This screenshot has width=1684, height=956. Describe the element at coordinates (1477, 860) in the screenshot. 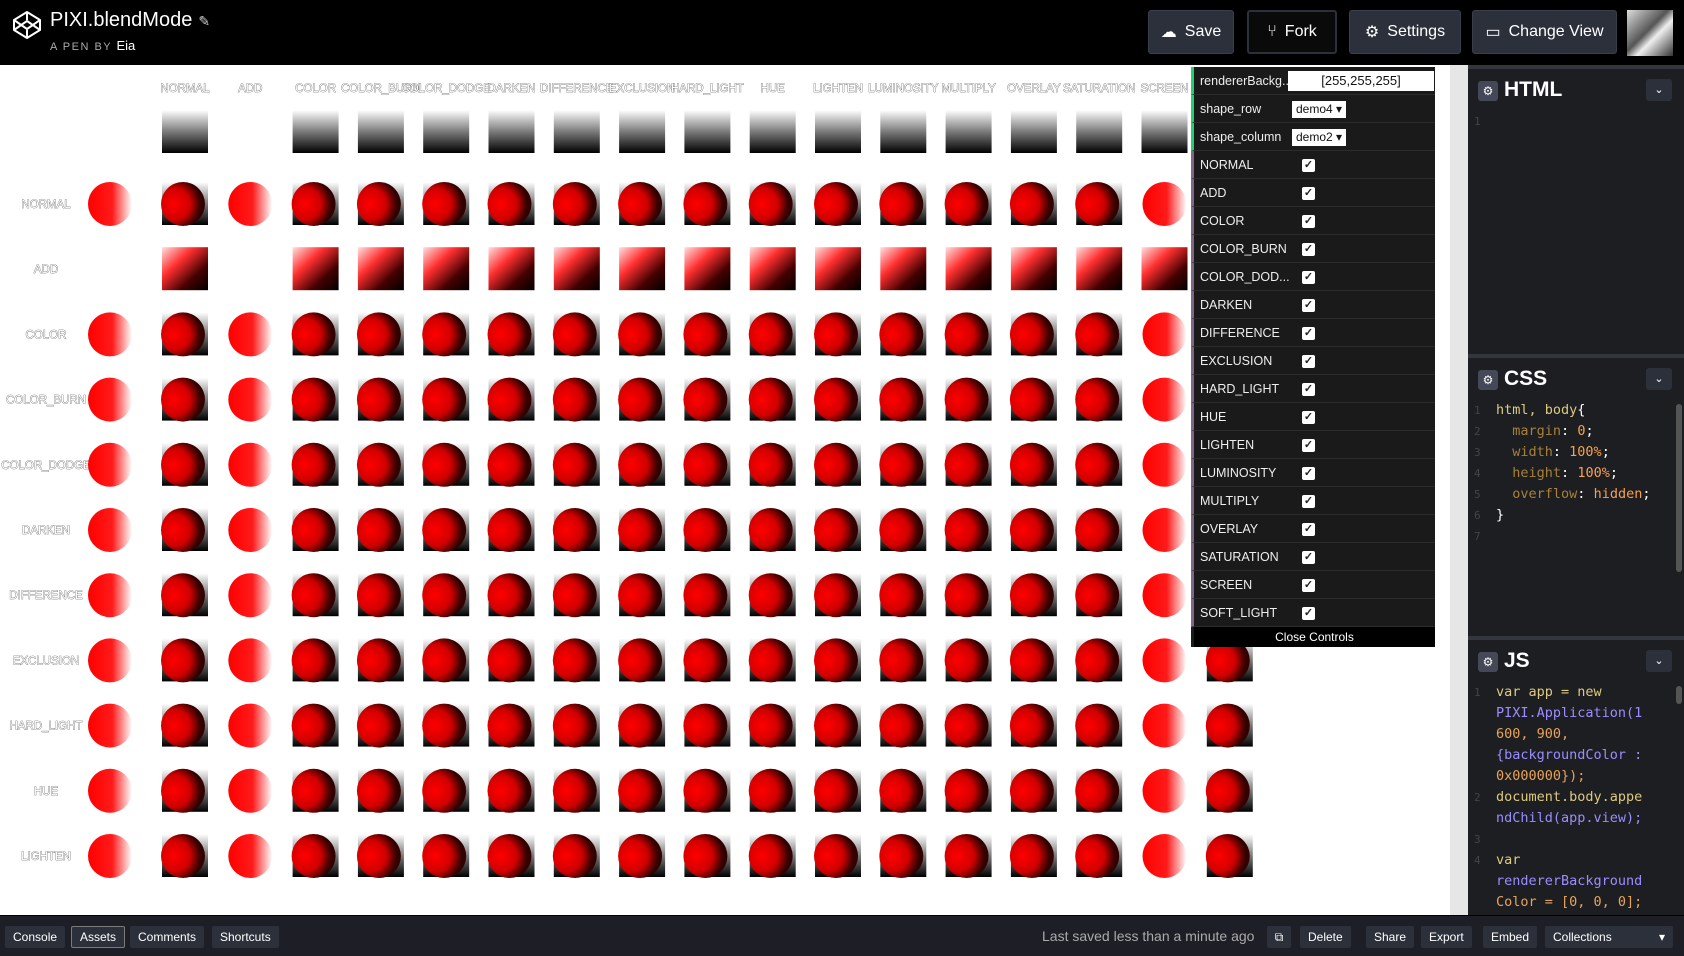

I see `line-number: 4` at that location.